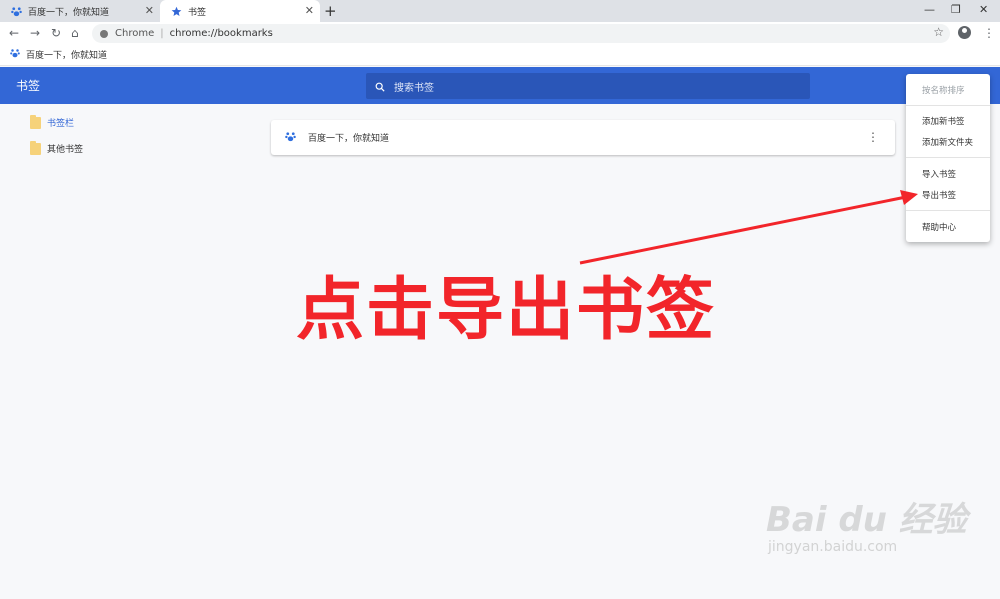 This screenshot has width=1000, height=599. I want to click on watermark: Bai du 经验 jingyan.baidu.com, so click(866, 523).